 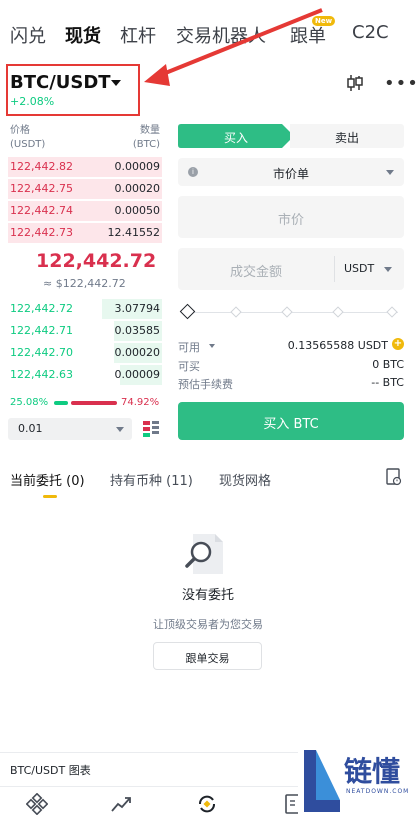 What do you see at coordinates (61, 403) in the screenshot?
I see `buy-ratio-bar` at bounding box center [61, 403].